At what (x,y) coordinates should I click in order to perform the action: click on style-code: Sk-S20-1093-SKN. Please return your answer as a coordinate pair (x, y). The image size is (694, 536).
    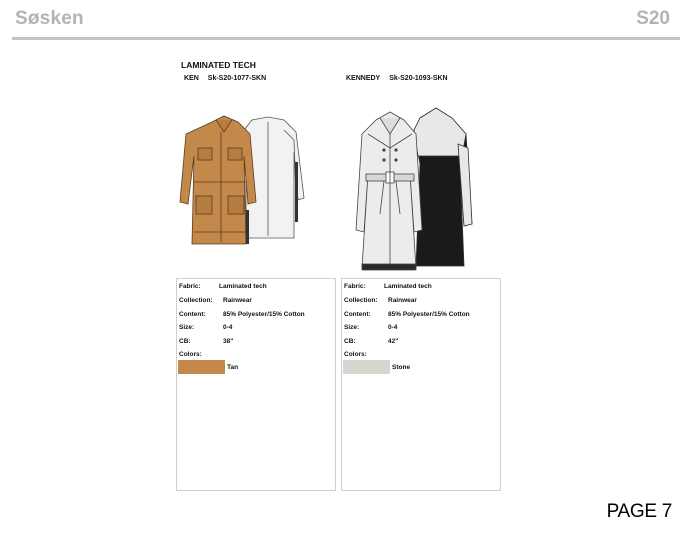
    Looking at the image, I should click on (418, 78).